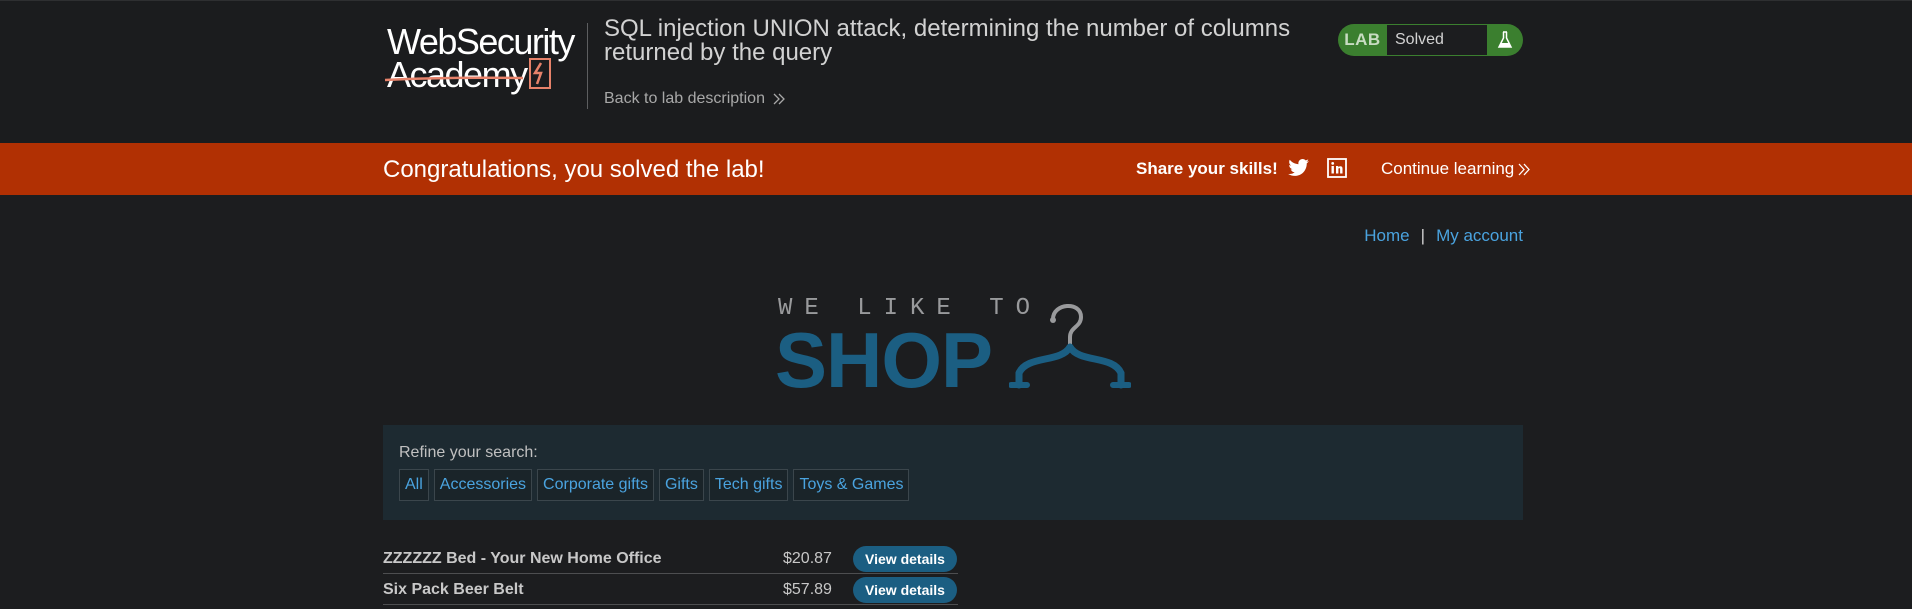 The width and height of the screenshot is (1912, 609). Describe the element at coordinates (1448, 168) in the screenshot. I see `continue-learning-label: Continue learning` at that location.